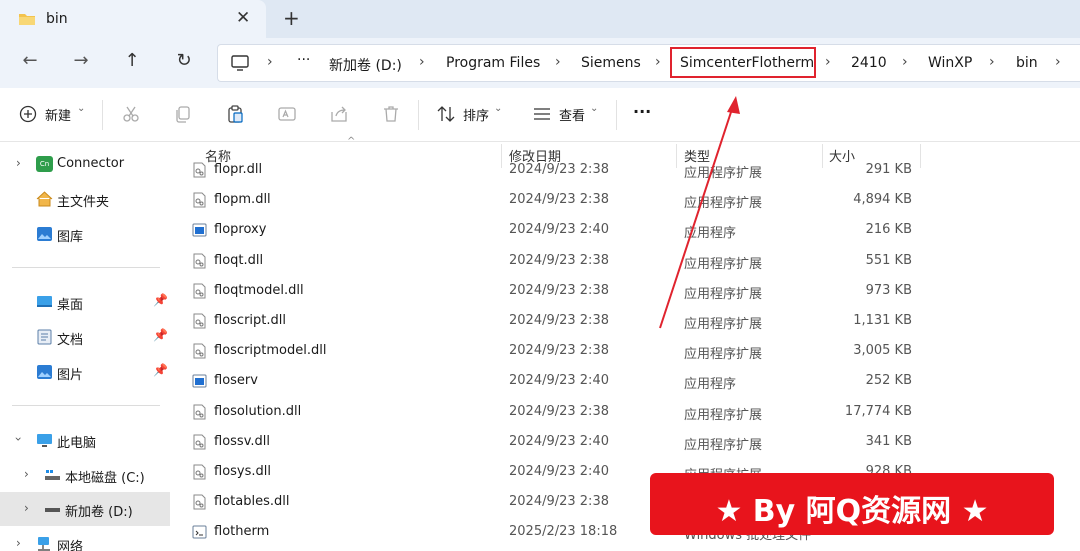  What do you see at coordinates (625, 200) in the screenshot?
I see `table-row: flopm.dll 2024/9/23 2:38 应用程序扩展 4,894 KB` at bounding box center [625, 200].